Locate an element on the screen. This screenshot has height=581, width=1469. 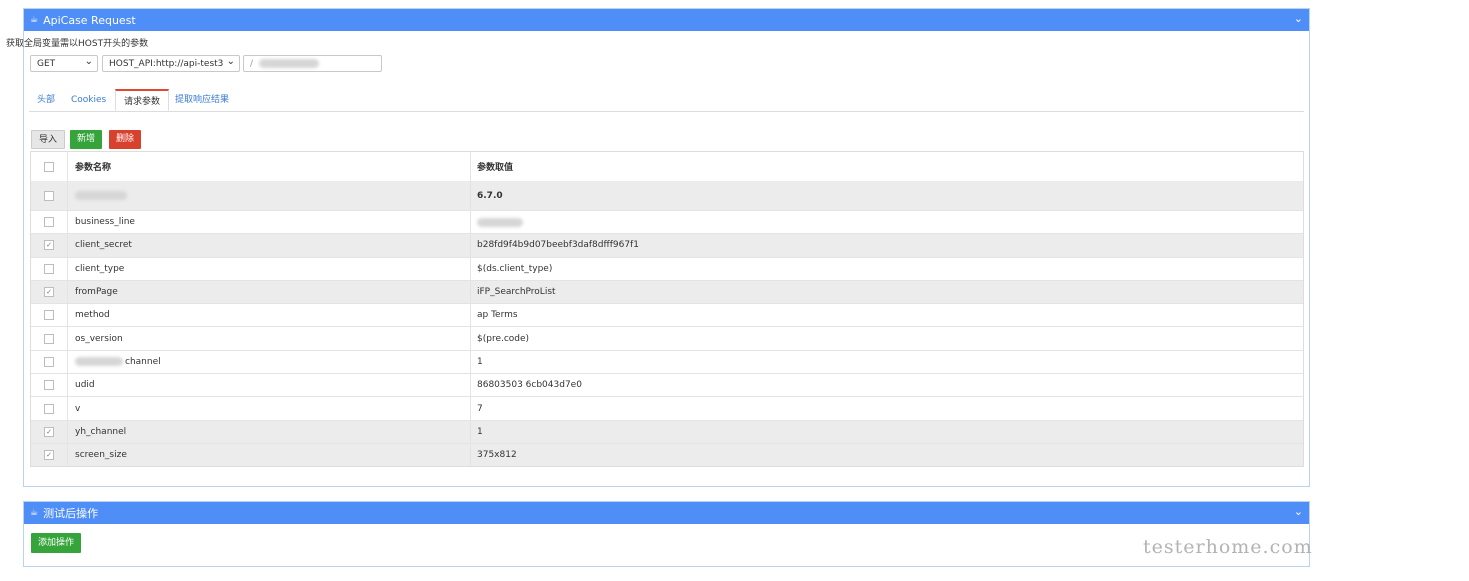
table-row: ✓ fromPage iFP_SearchProList is located at coordinates (667, 291).